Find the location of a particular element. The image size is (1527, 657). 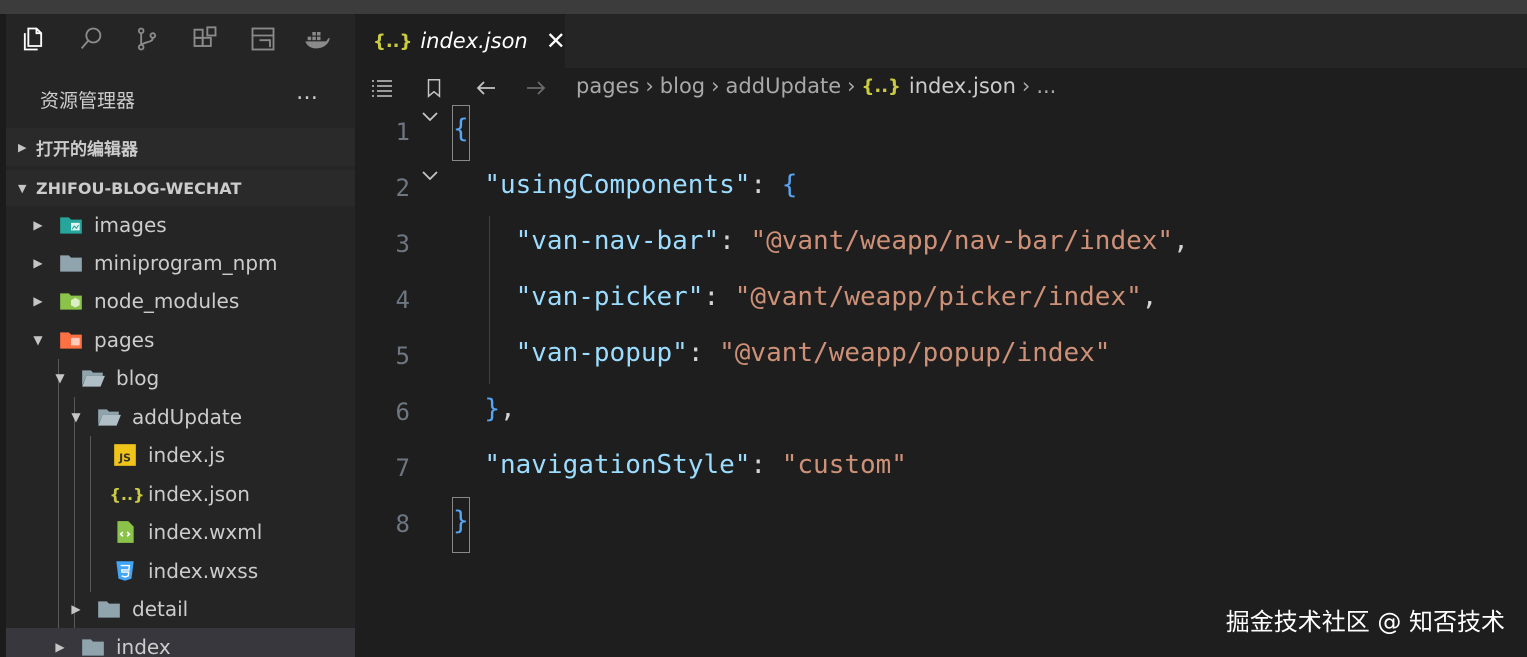

tree-item-label: node_modules is located at coordinates (167, 301).